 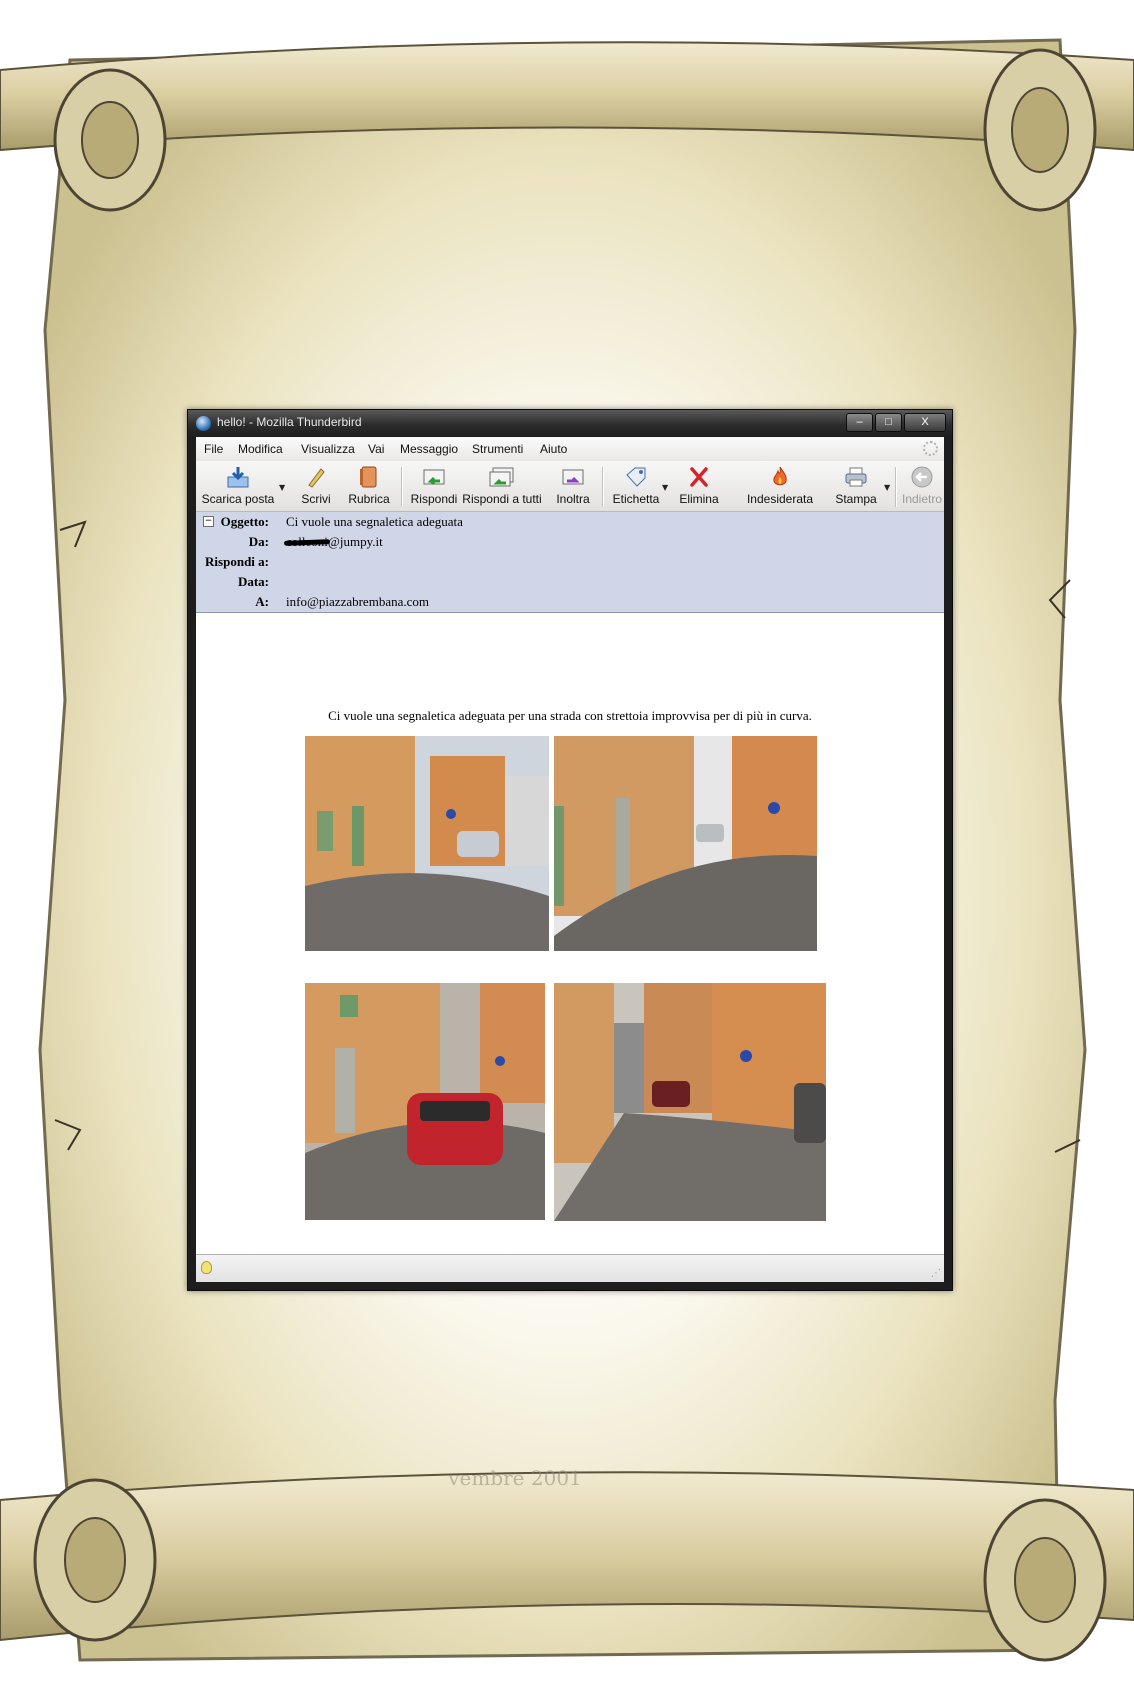 What do you see at coordinates (856, 477) in the screenshot?
I see `printer-icon` at bounding box center [856, 477].